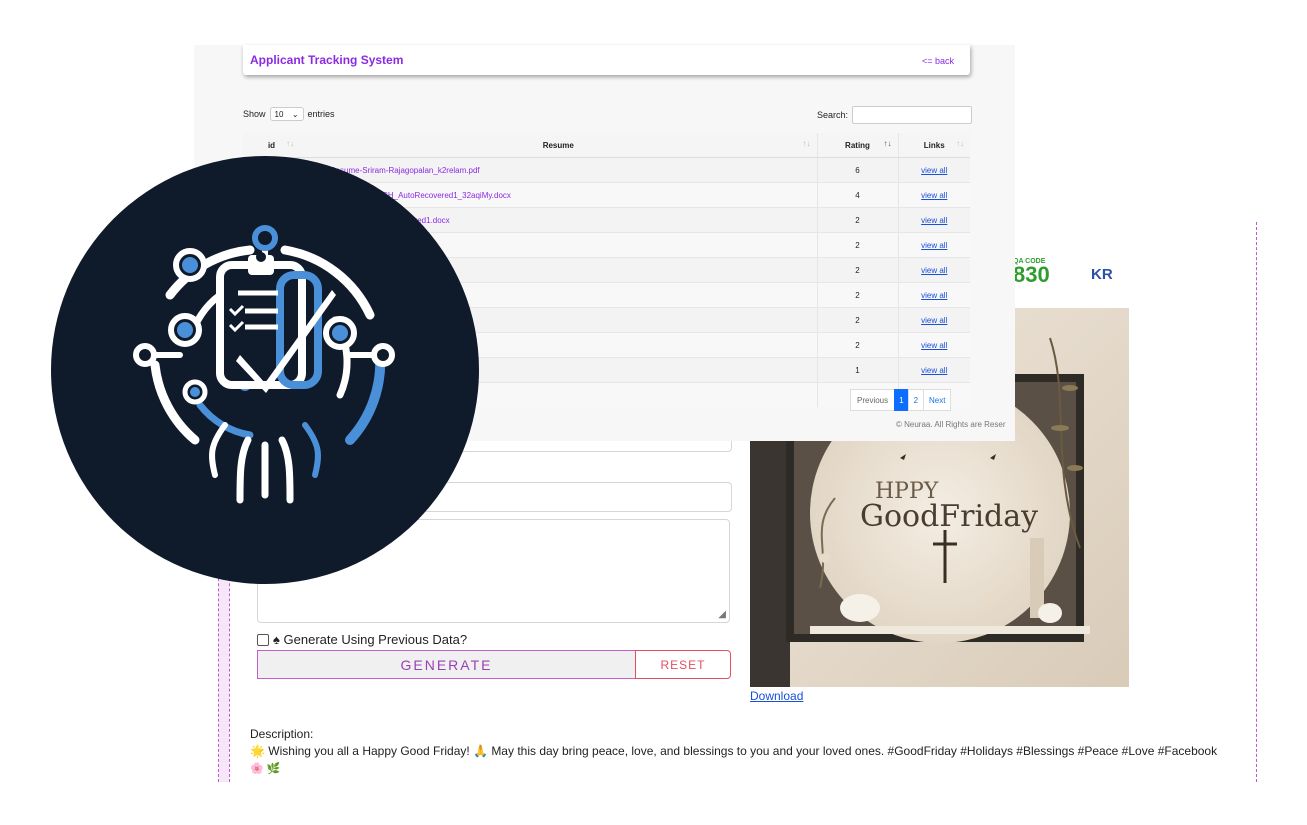  I want to click on entries-label: entries, so click(321, 114).